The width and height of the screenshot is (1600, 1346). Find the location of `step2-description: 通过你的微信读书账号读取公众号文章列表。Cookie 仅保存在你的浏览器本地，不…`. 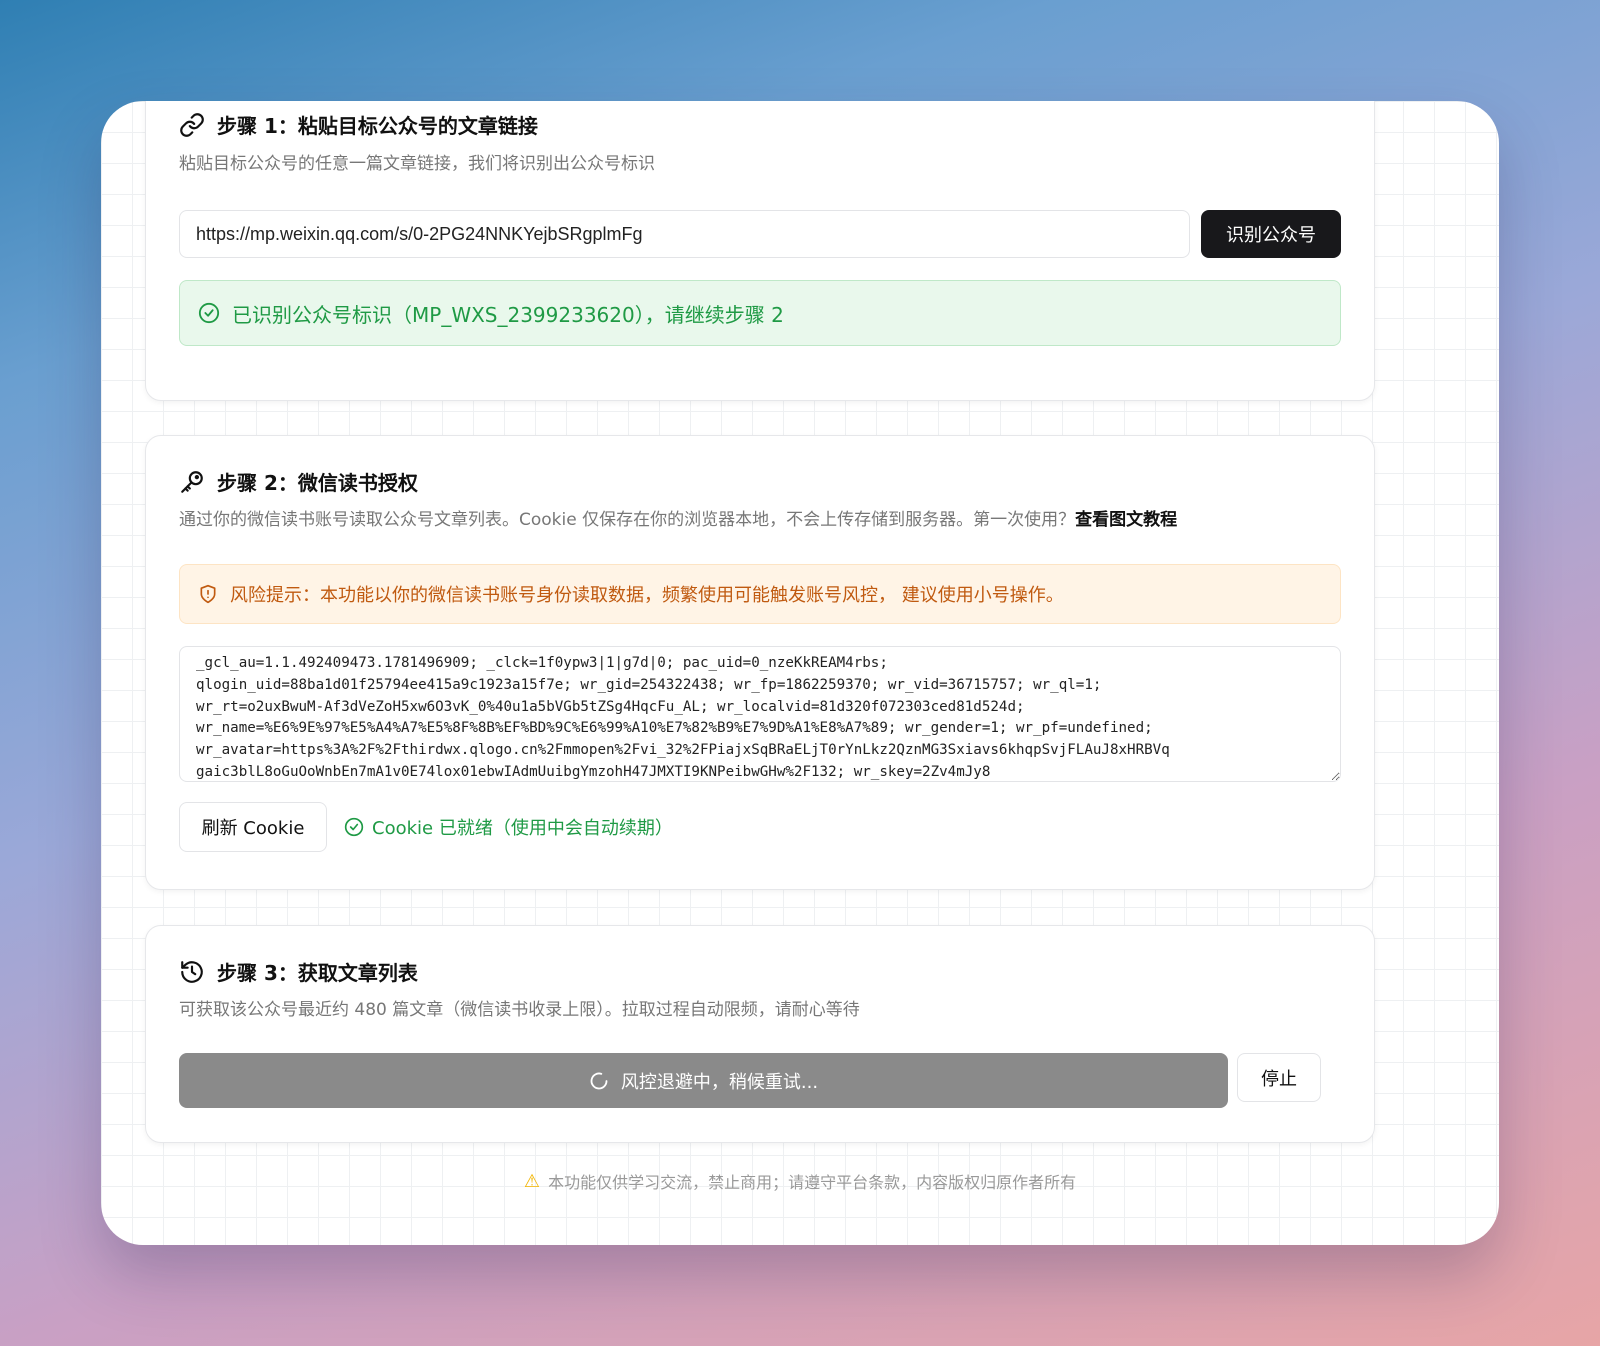

step2-description: 通过你的微信读书账号读取公众号文章列表。Cookie 仅保存在你的浏览器本地，不… is located at coordinates (678, 517).